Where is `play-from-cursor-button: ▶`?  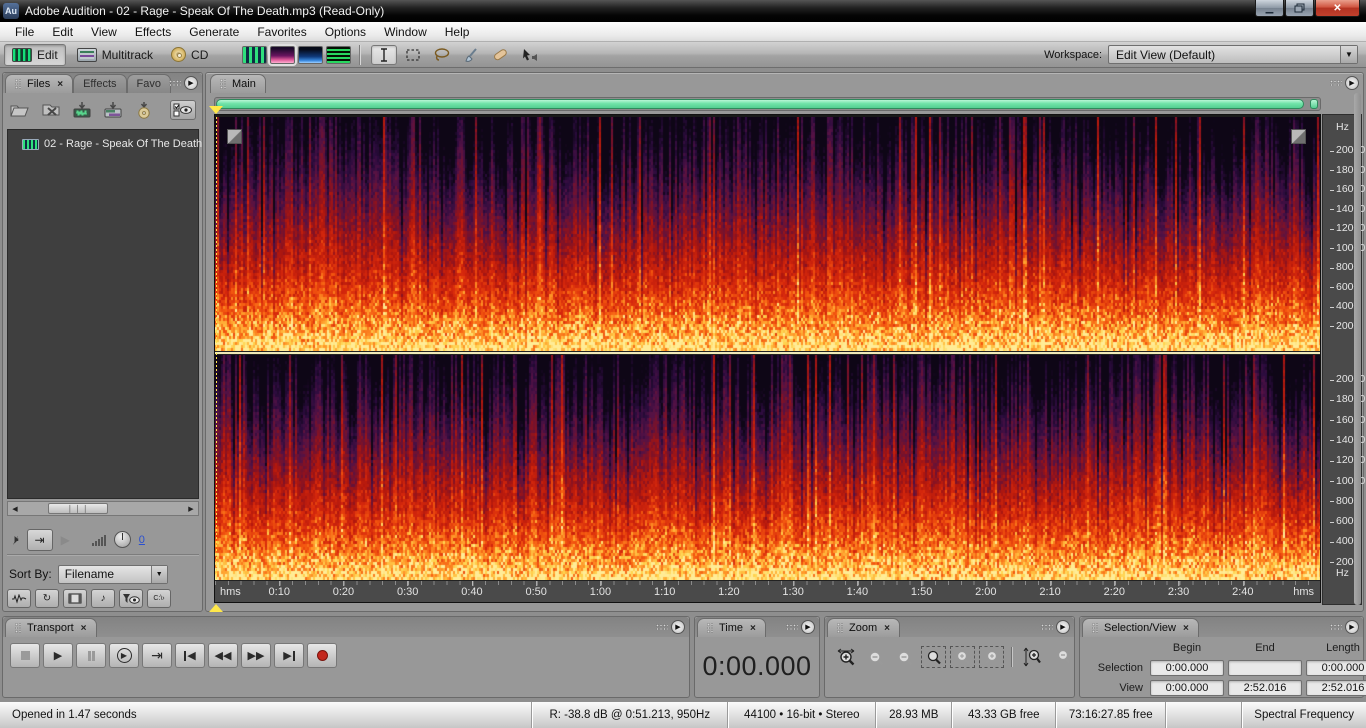
play-from-cursor-button: ▶ is located at coordinates (124, 655).